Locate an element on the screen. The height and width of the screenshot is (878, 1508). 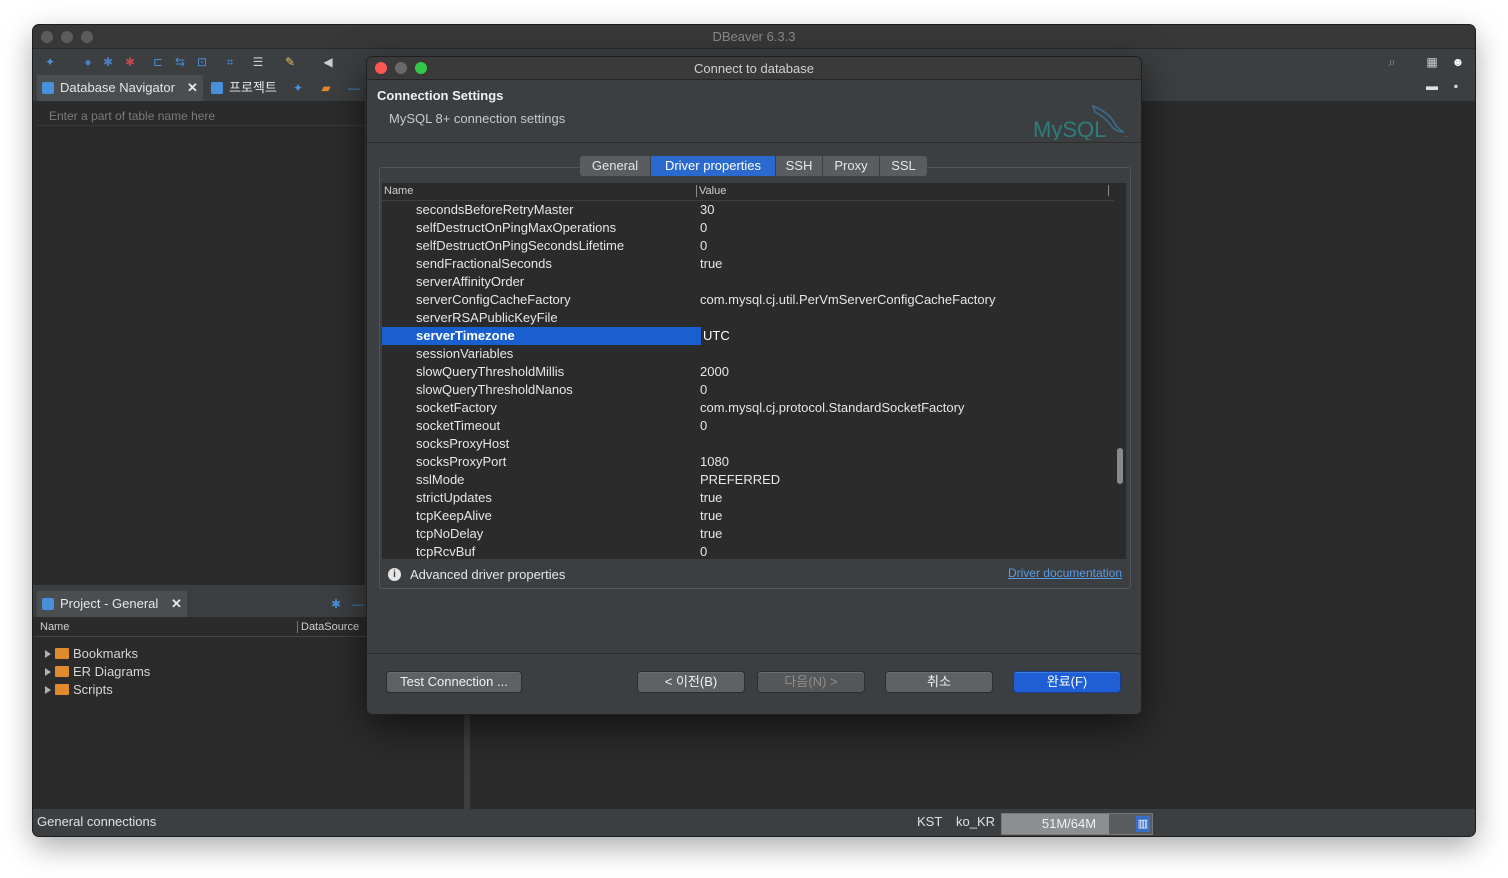
logo-text: MySQL is located at coordinates (1069, 128).